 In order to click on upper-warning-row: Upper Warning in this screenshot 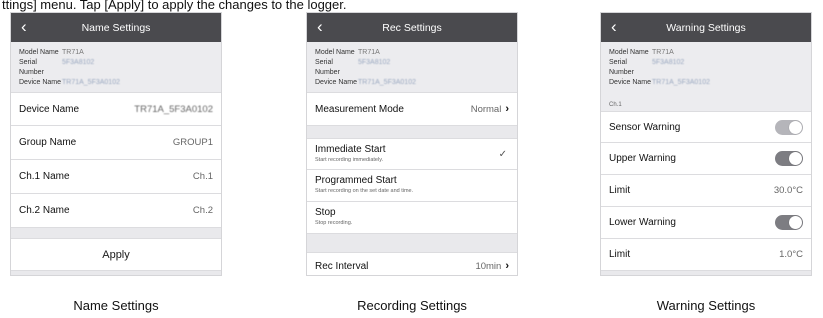, I will do `click(706, 159)`.